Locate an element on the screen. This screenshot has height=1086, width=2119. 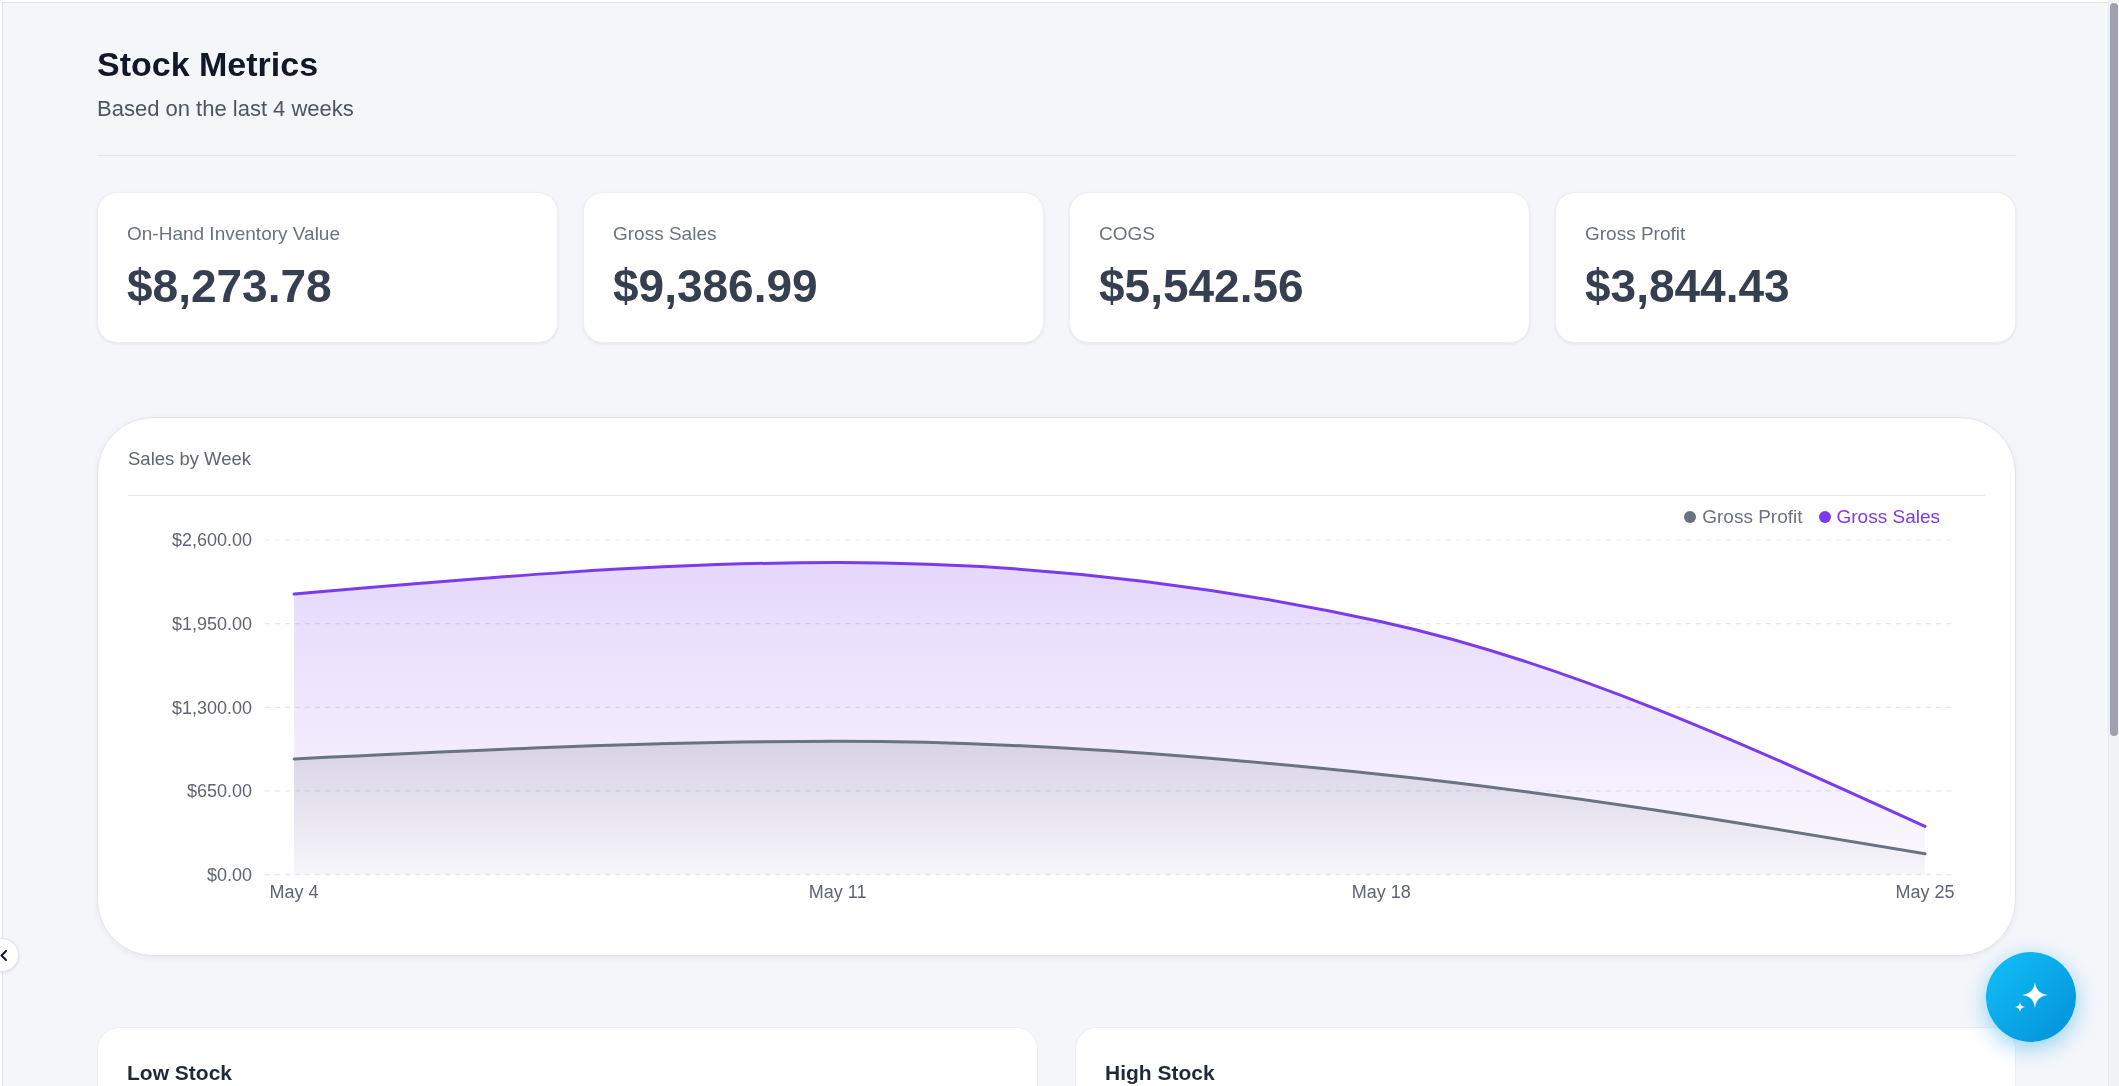
metric-value: $9,386.99 is located at coordinates (715, 286).